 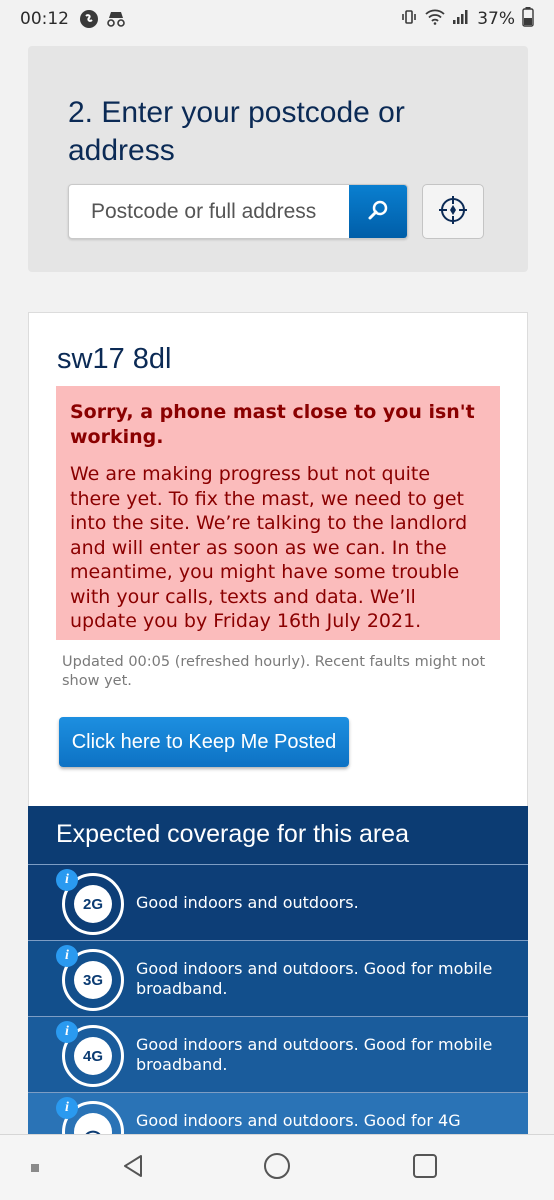 I want to click on back-button, so click(x=133, y=1167).